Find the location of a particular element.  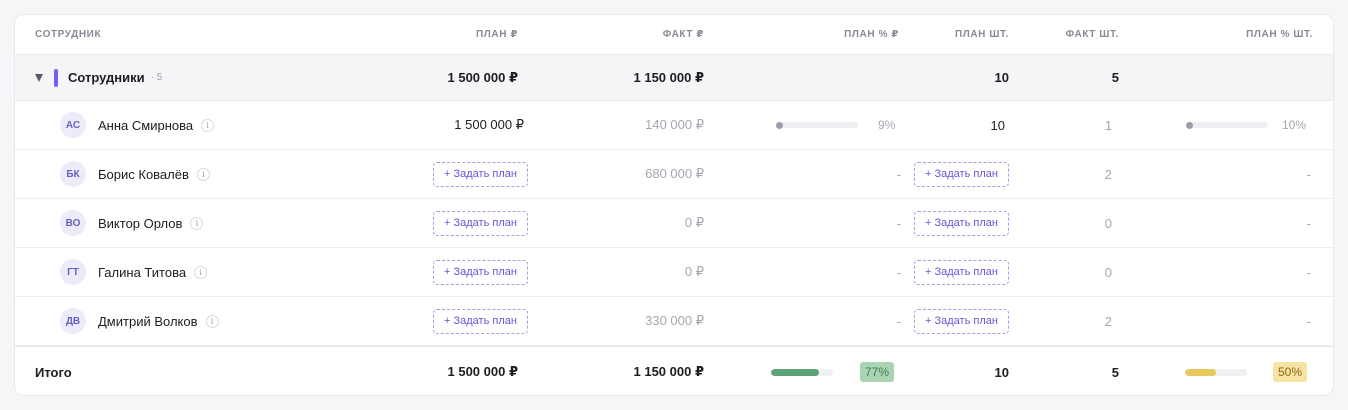

employee-cell: ВО Виктор Орлов i is located at coordinates (190, 223).